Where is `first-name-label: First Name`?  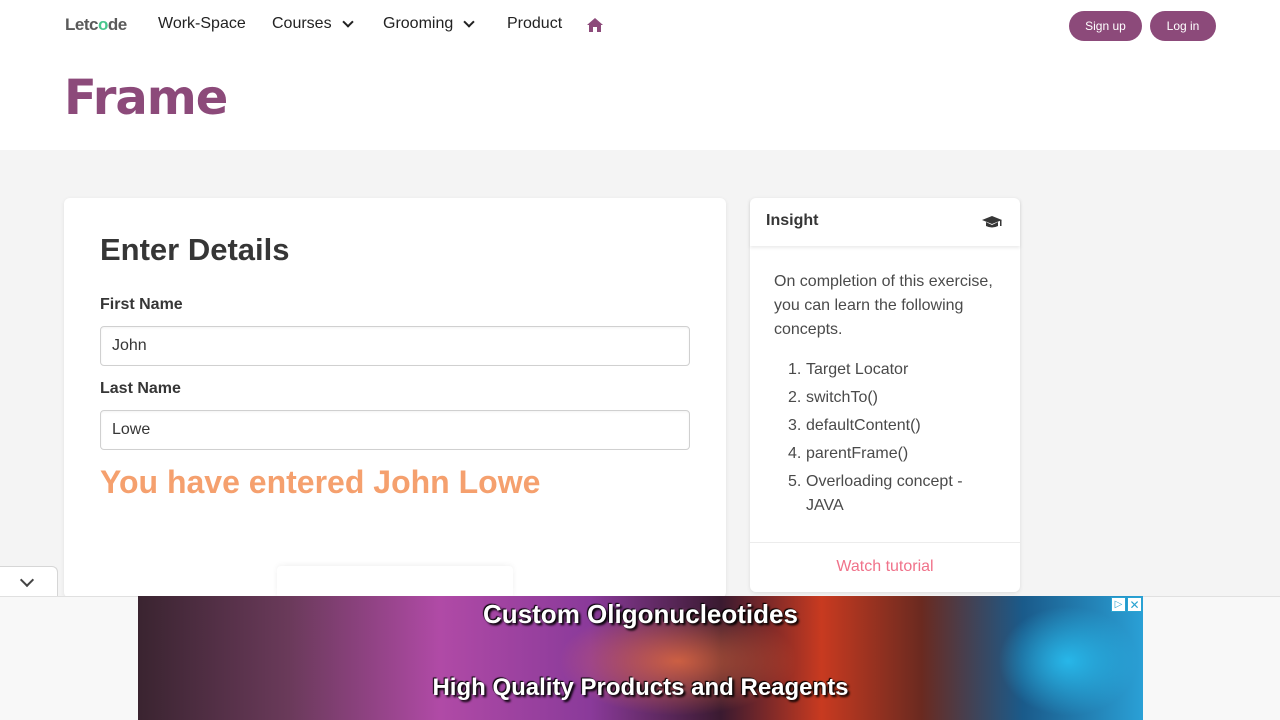 first-name-label: First Name is located at coordinates (141, 304).